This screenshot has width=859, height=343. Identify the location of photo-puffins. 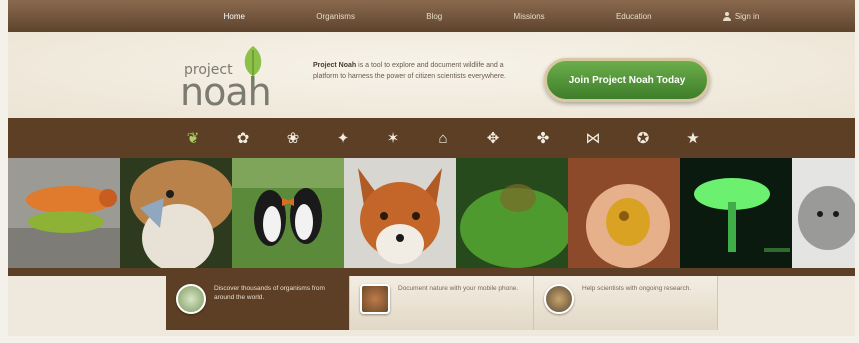
(288, 213).